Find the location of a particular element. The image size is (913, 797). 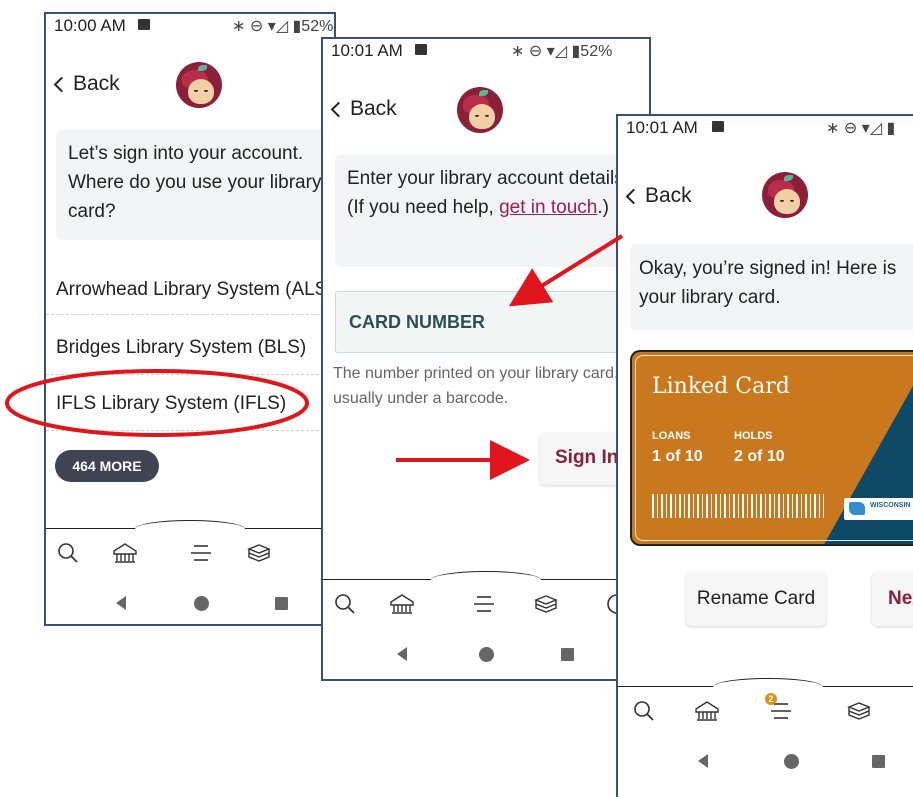

highlight-circle-ifls is located at coordinates (157, 403).